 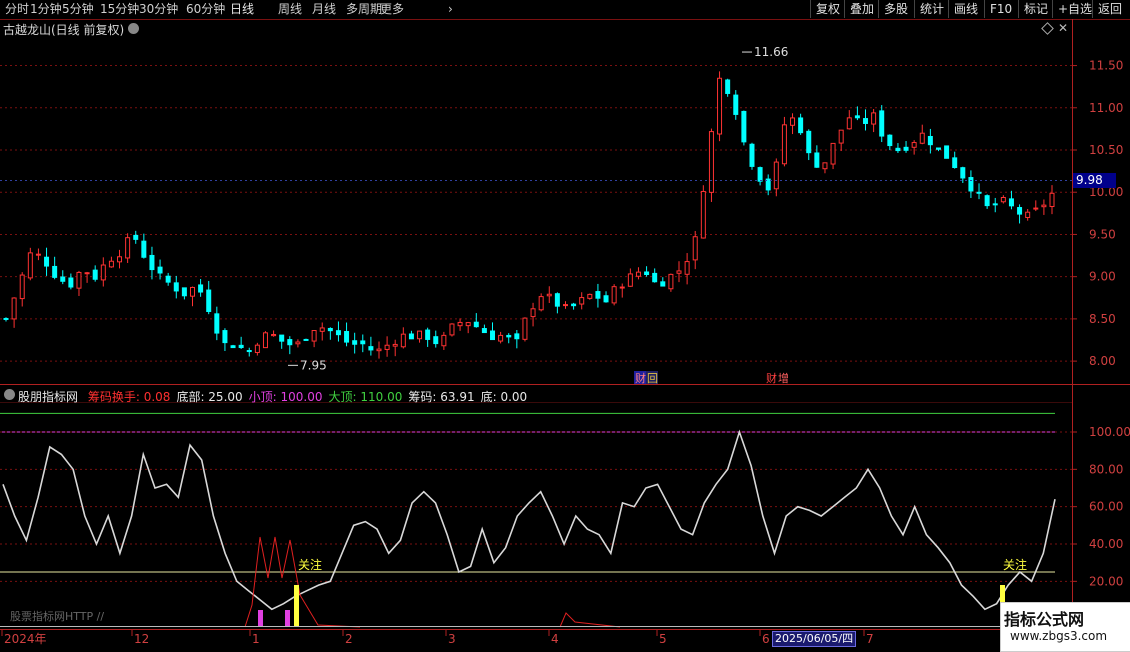 I want to click on time-label: 2, so click(x=349, y=639).